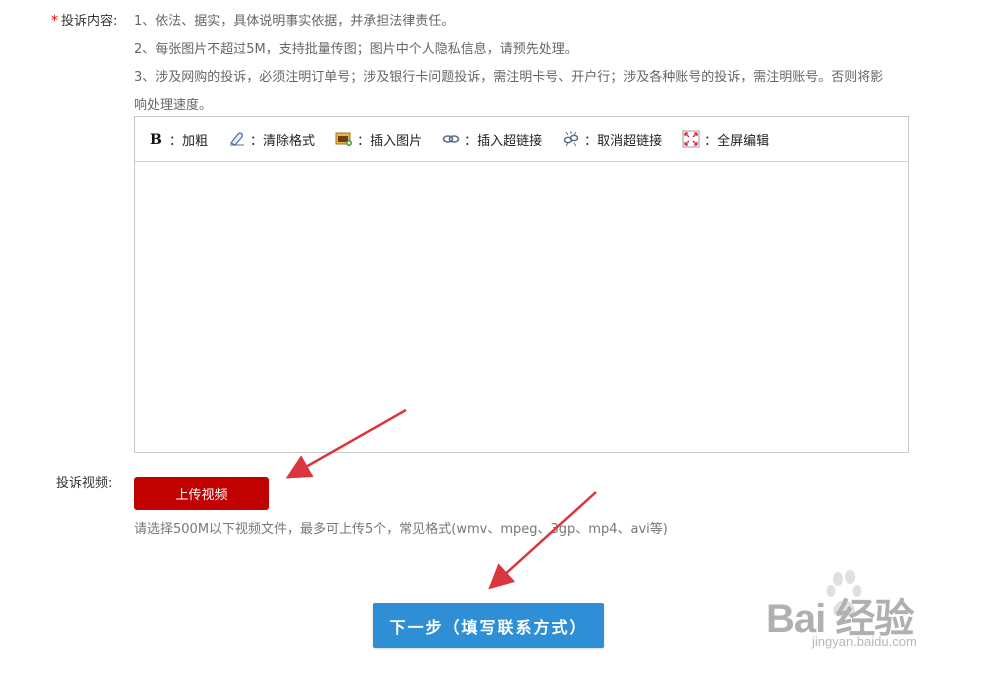  Describe the element at coordinates (289, 141) in the screenshot. I see `clear-format-label: 清除格式` at that location.